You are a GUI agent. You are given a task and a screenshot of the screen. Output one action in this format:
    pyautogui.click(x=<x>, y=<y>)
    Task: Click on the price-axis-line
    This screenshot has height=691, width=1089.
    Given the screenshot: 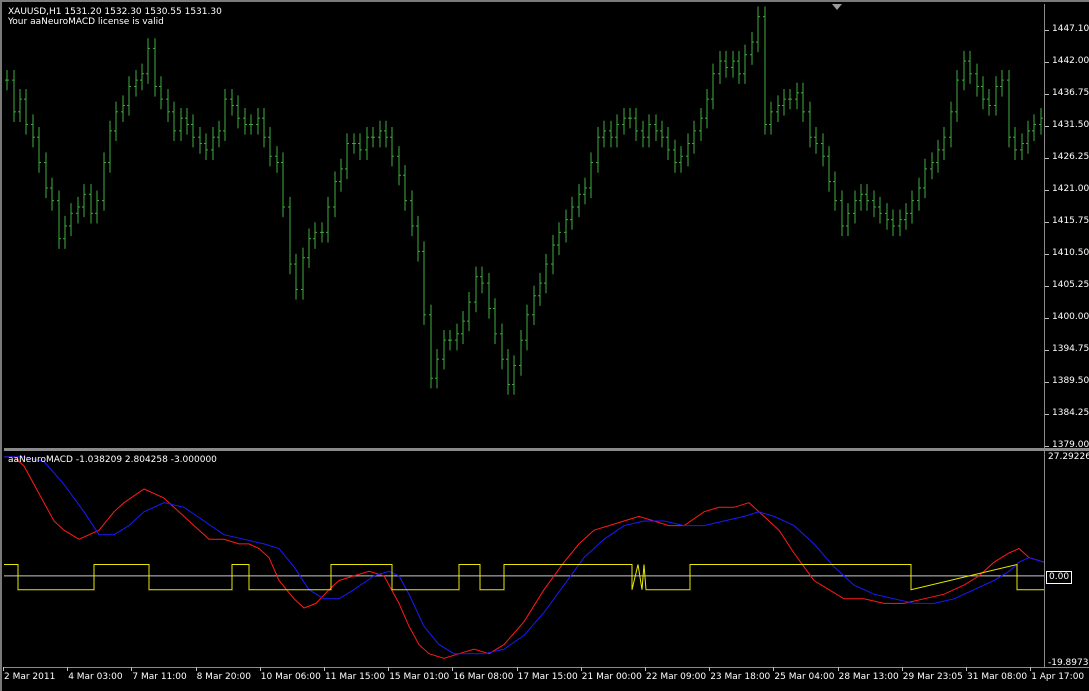 What is the action you would take?
    pyautogui.click(x=1044, y=336)
    